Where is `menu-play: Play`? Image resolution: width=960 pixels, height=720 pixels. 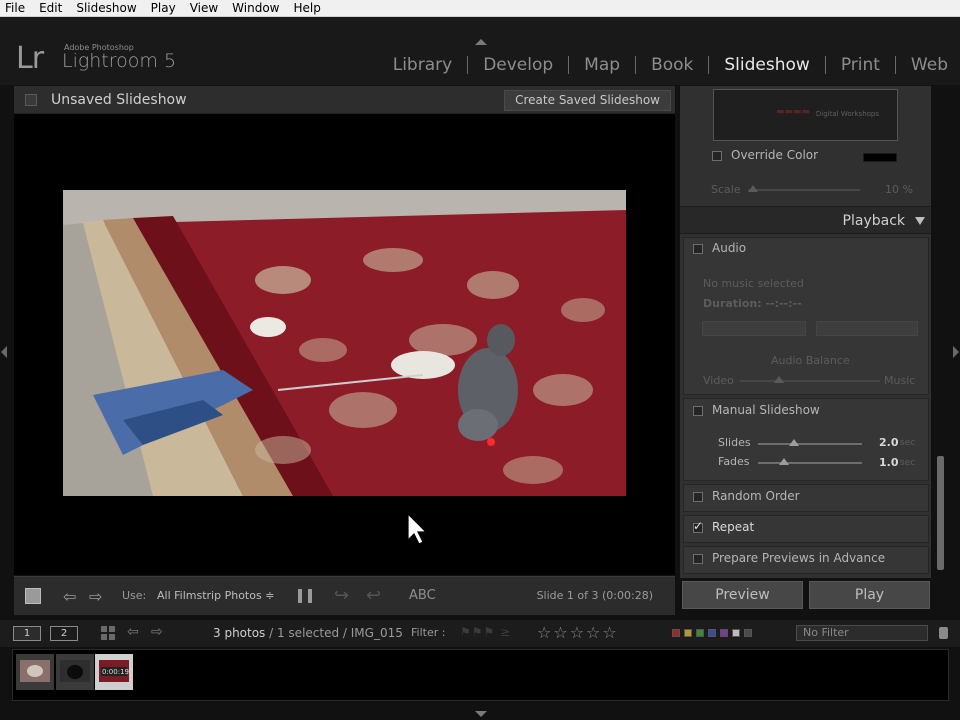
menu-play: Play is located at coordinates (163, 8).